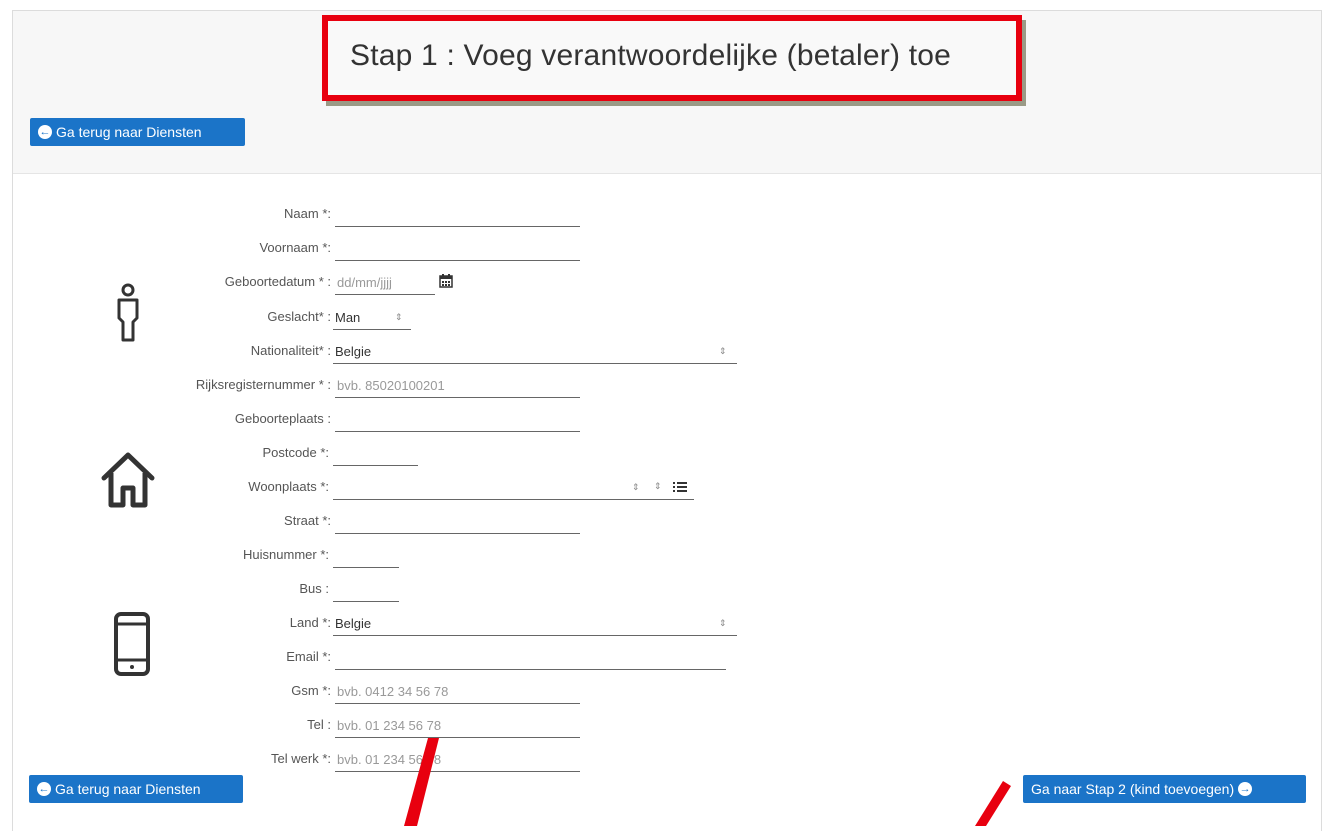 The image size is (1325, 831). I want to click on annotation-arrow-right, so click(993, 803).